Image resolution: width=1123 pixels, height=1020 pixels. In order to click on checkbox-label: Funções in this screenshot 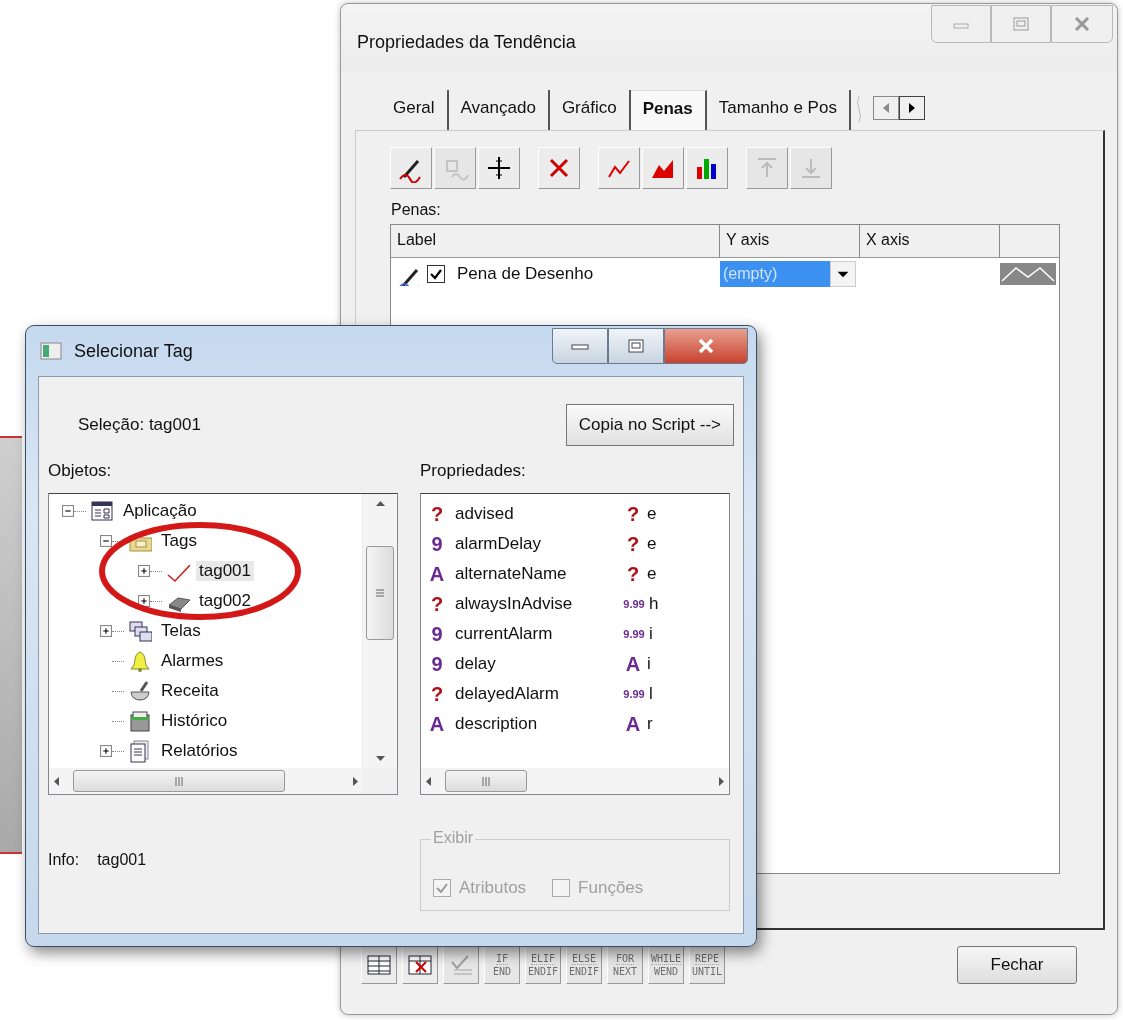, I will do `click(611, 888)`.